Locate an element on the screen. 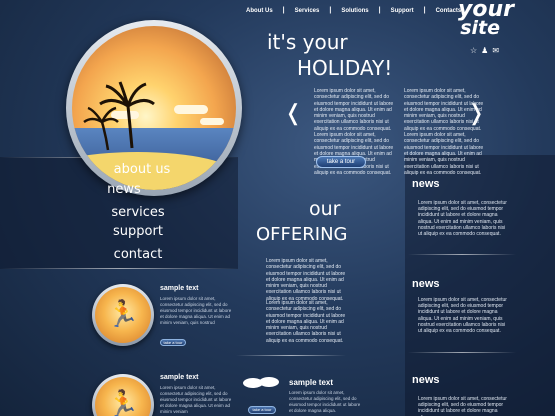 The height and width of the screenshot is (416, 555). site-logo: your site is located at coordinates (479, 19).